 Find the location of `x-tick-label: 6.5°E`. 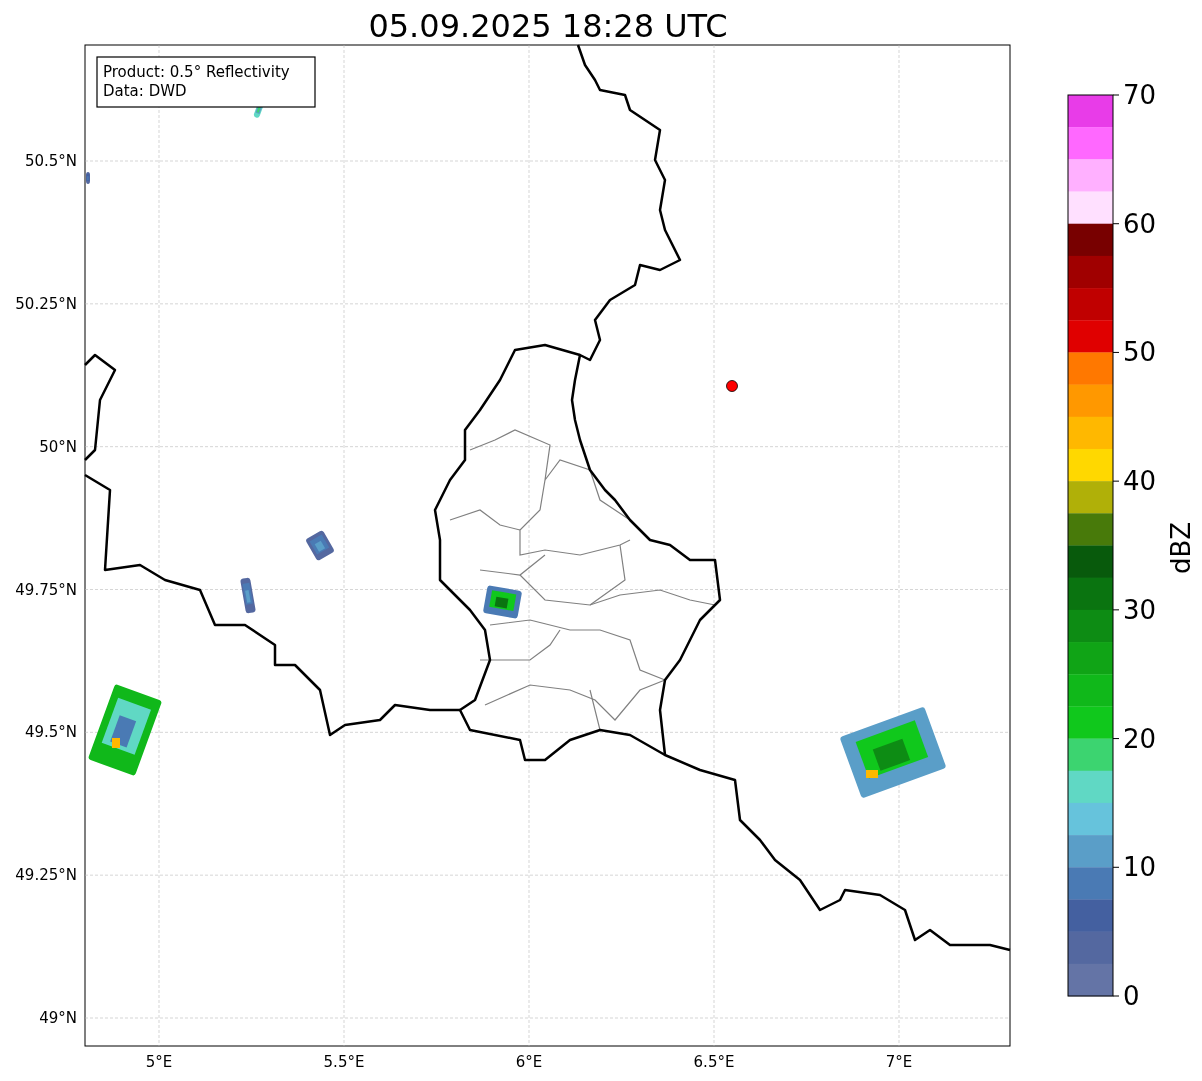

x-tick-label: 6.5°E is located at coordinates (714, 1062).